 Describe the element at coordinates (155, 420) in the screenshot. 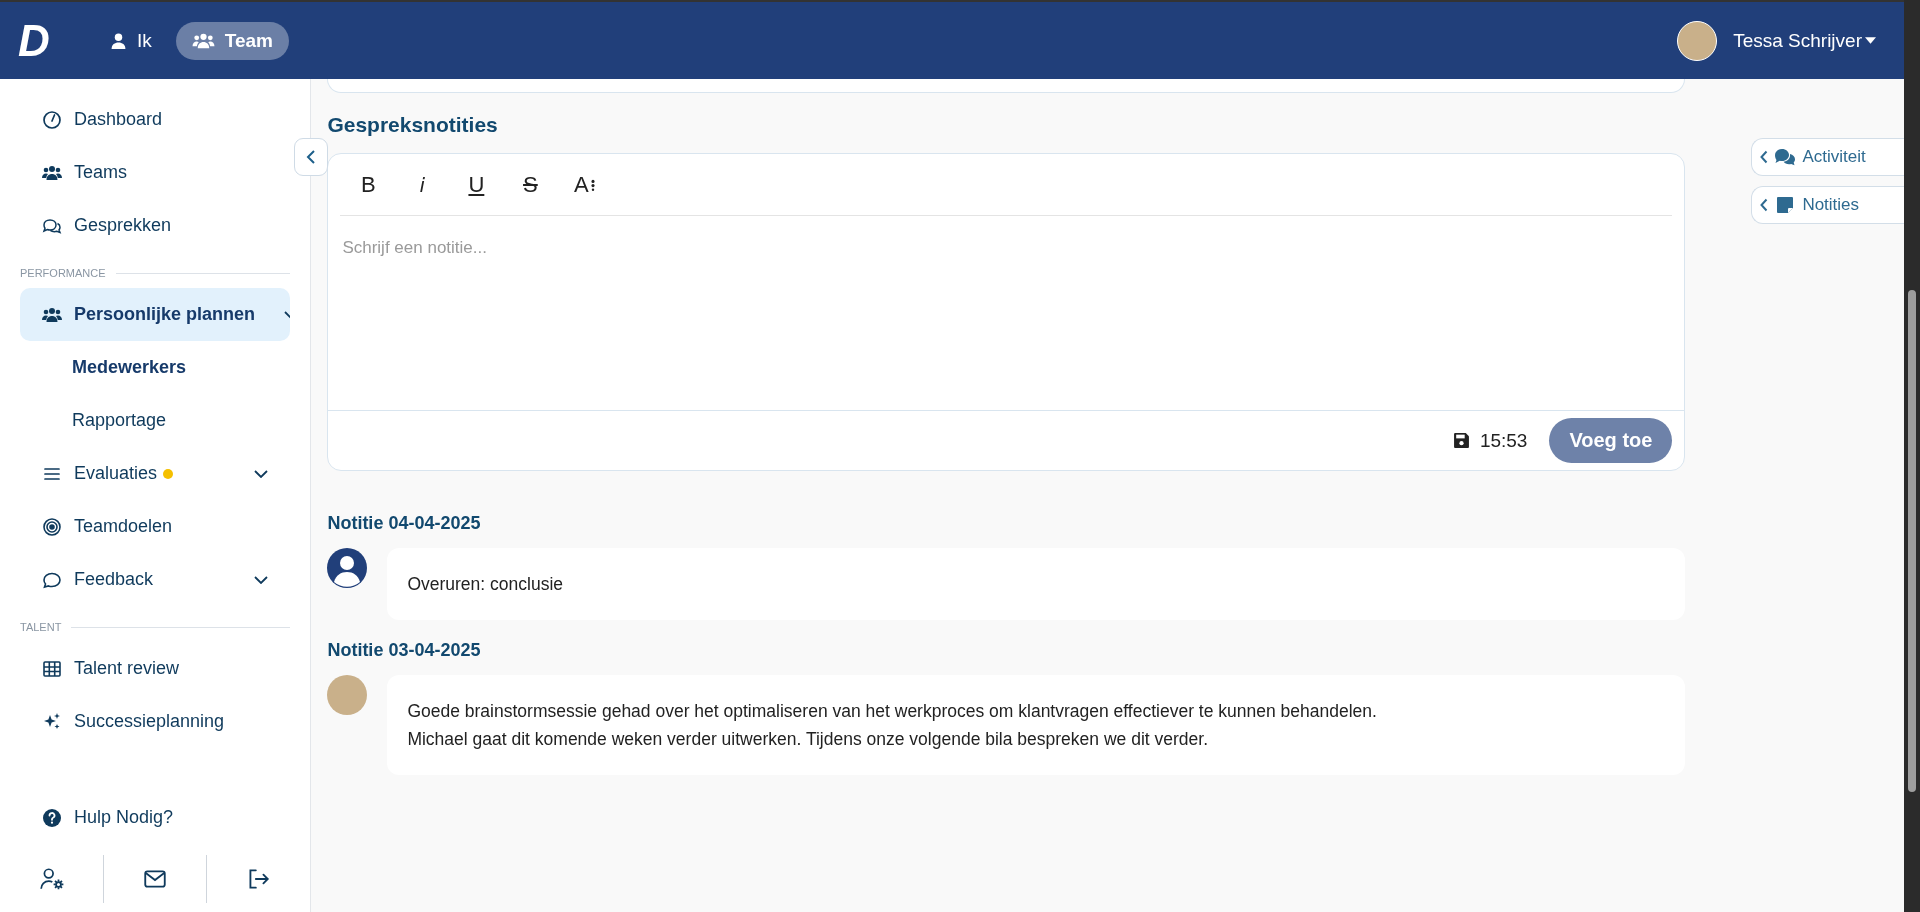

I see `sidebar-subitem: Rapportage` at that location.